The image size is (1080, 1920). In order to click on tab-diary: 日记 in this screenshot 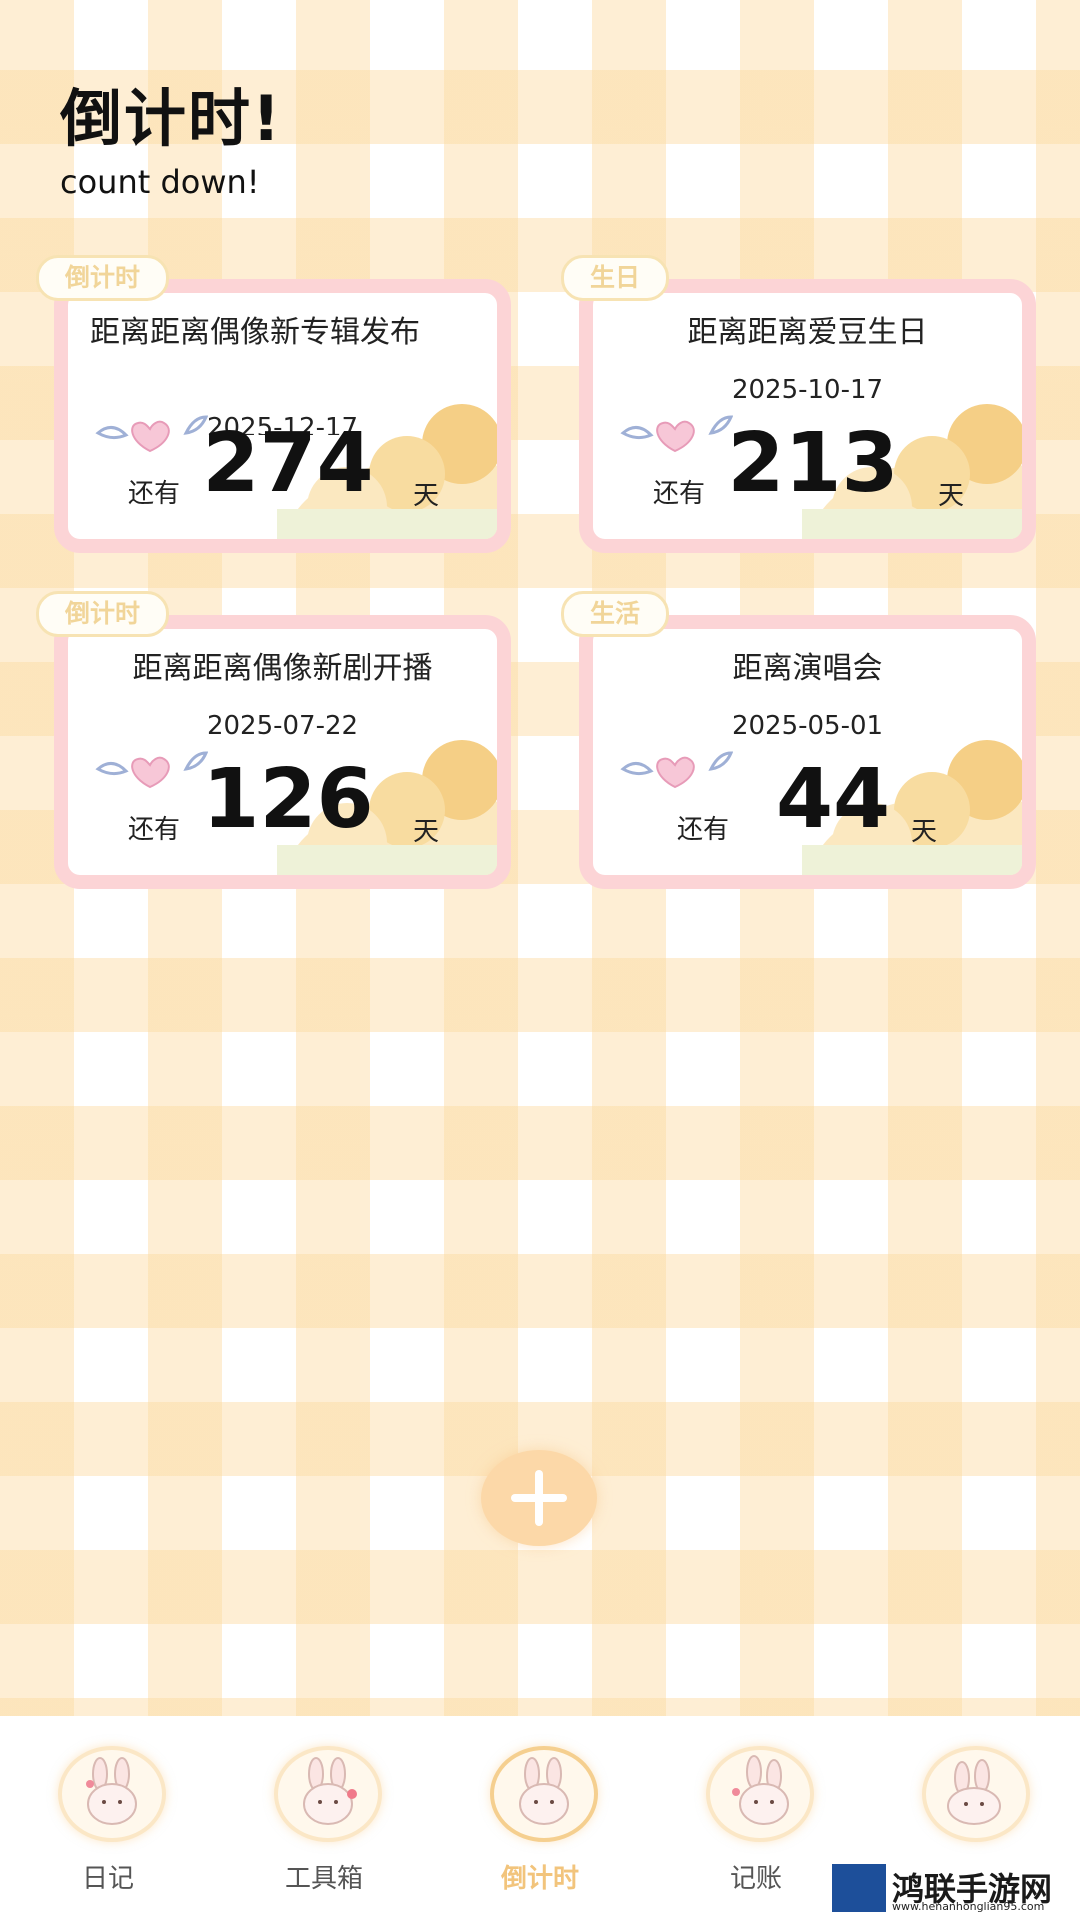, I will do `click(108, 1818)`.